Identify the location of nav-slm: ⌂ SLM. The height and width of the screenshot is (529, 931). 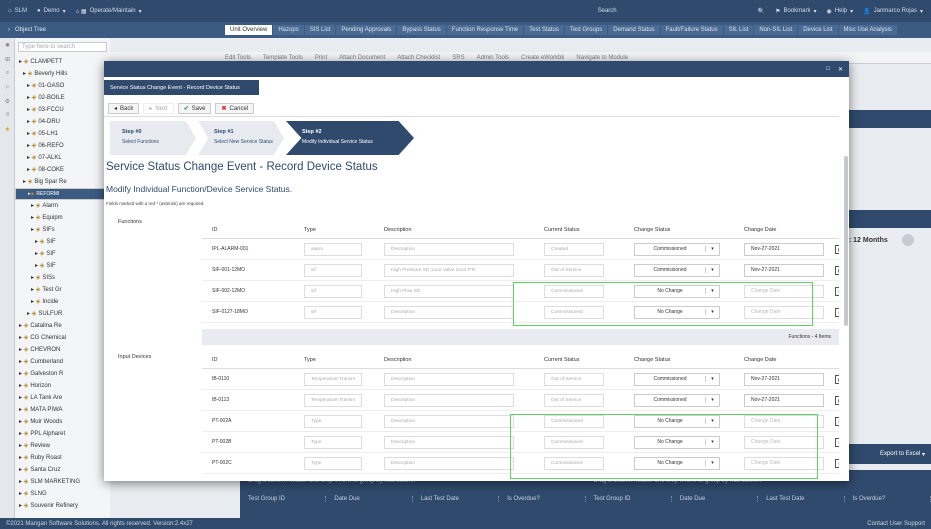
(17, 11).